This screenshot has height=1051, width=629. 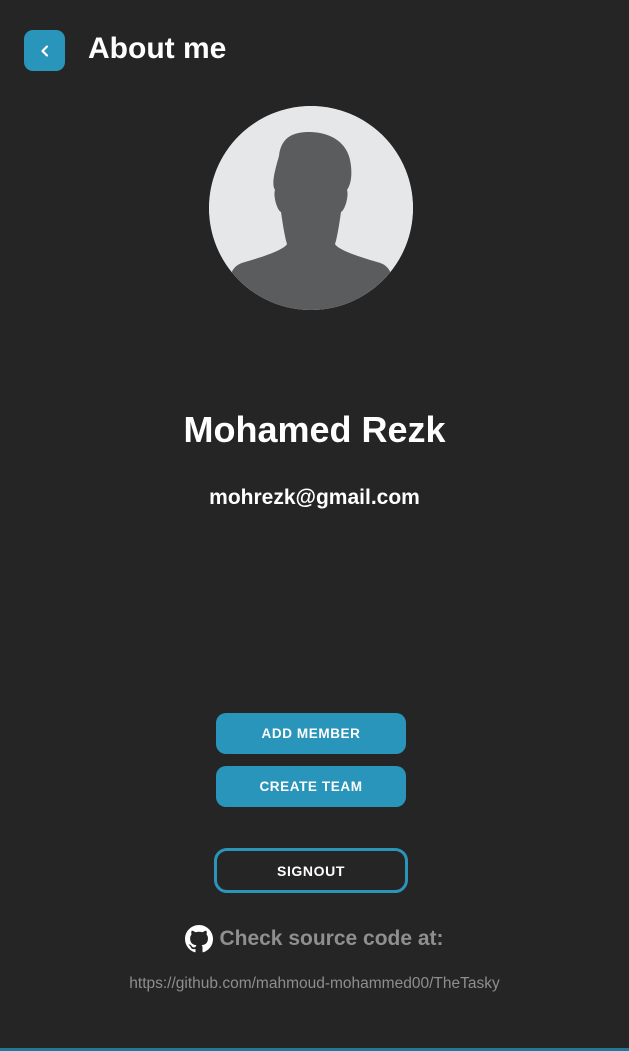 I want to click on header: About me, so click(x=125, y=50).